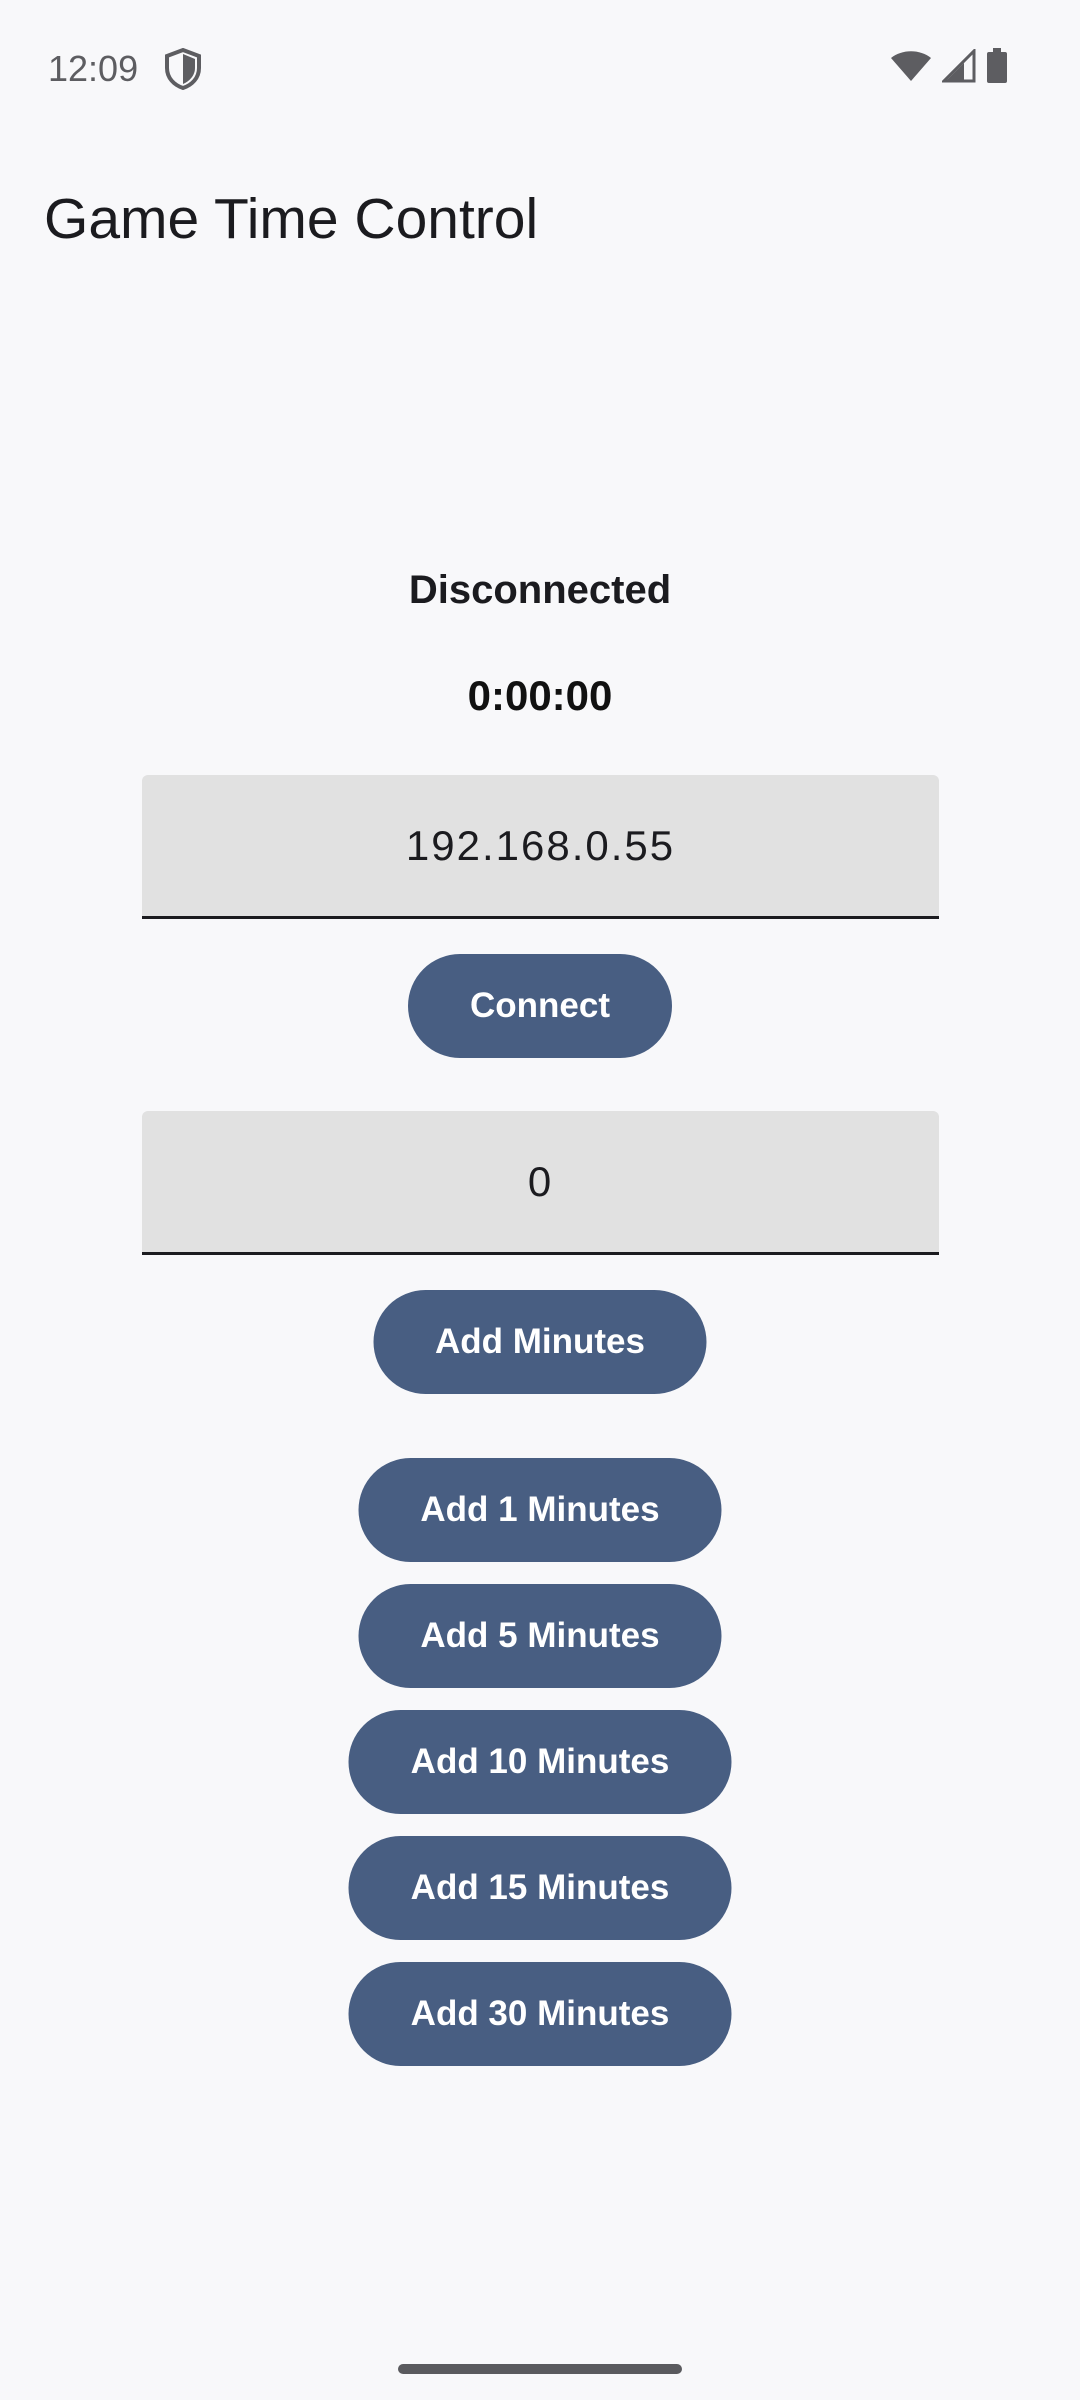 The height and width of the screenshot is (2400, 1080). What do you see at coordinates (958, 67) in the screenshot?
I see `cellular-signal-icon` at bounding box center [958, 67].